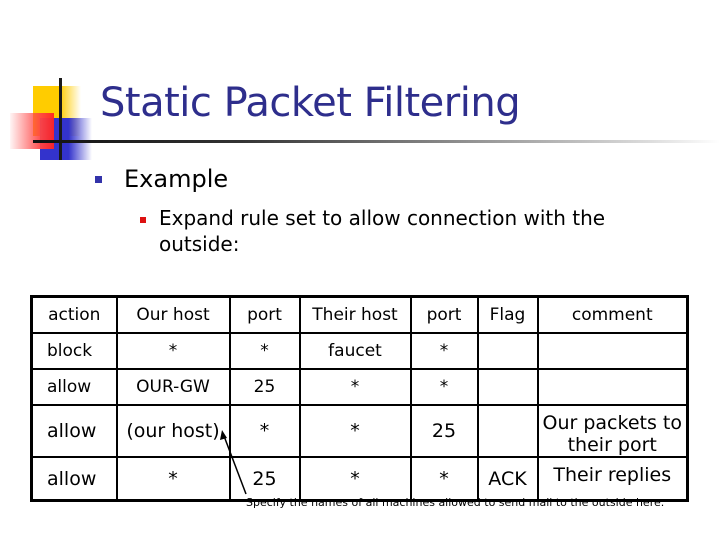  Describe the element at coordinates (233, 462) in the screenshot. I see `annotation-arrow-icon` at that location.